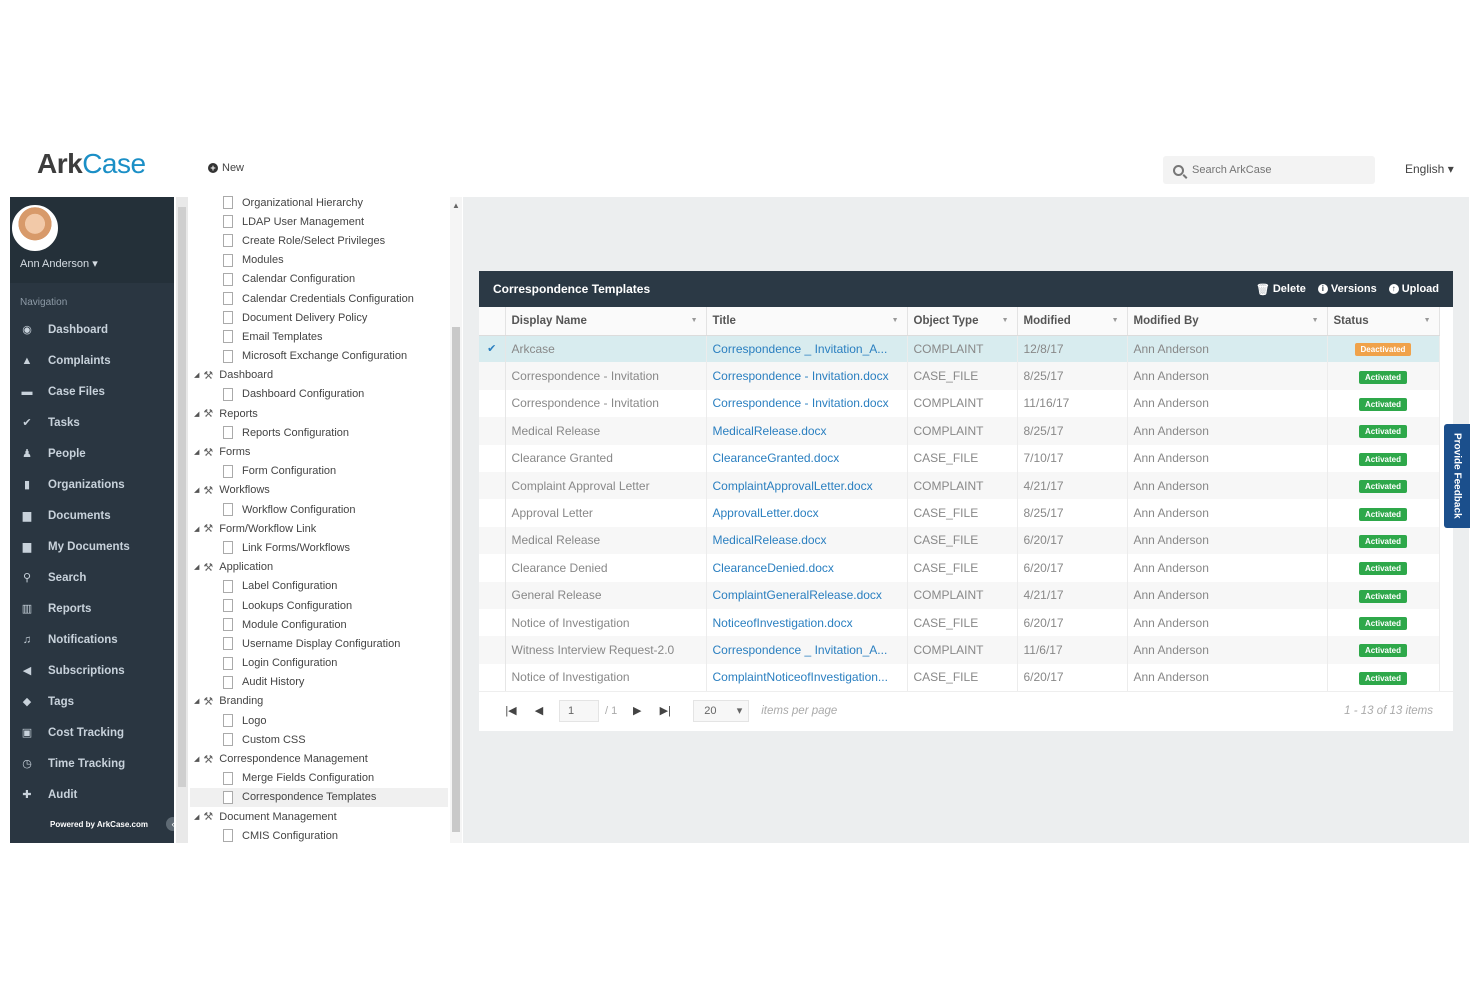  Describe the element at coordinates (92, 763) in the screenshot. I see `sidebar-item-time-tracking: ◷ Time Tracking` at that location.